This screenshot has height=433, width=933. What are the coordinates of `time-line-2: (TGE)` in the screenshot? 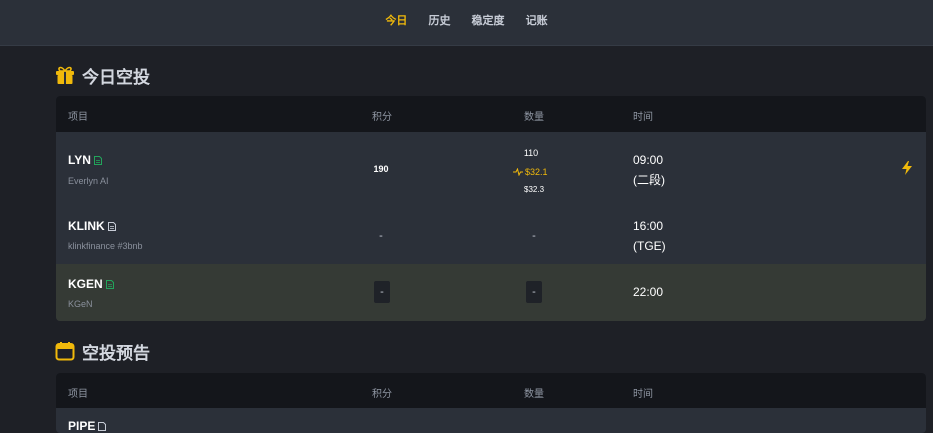 It's located at (649, 246).